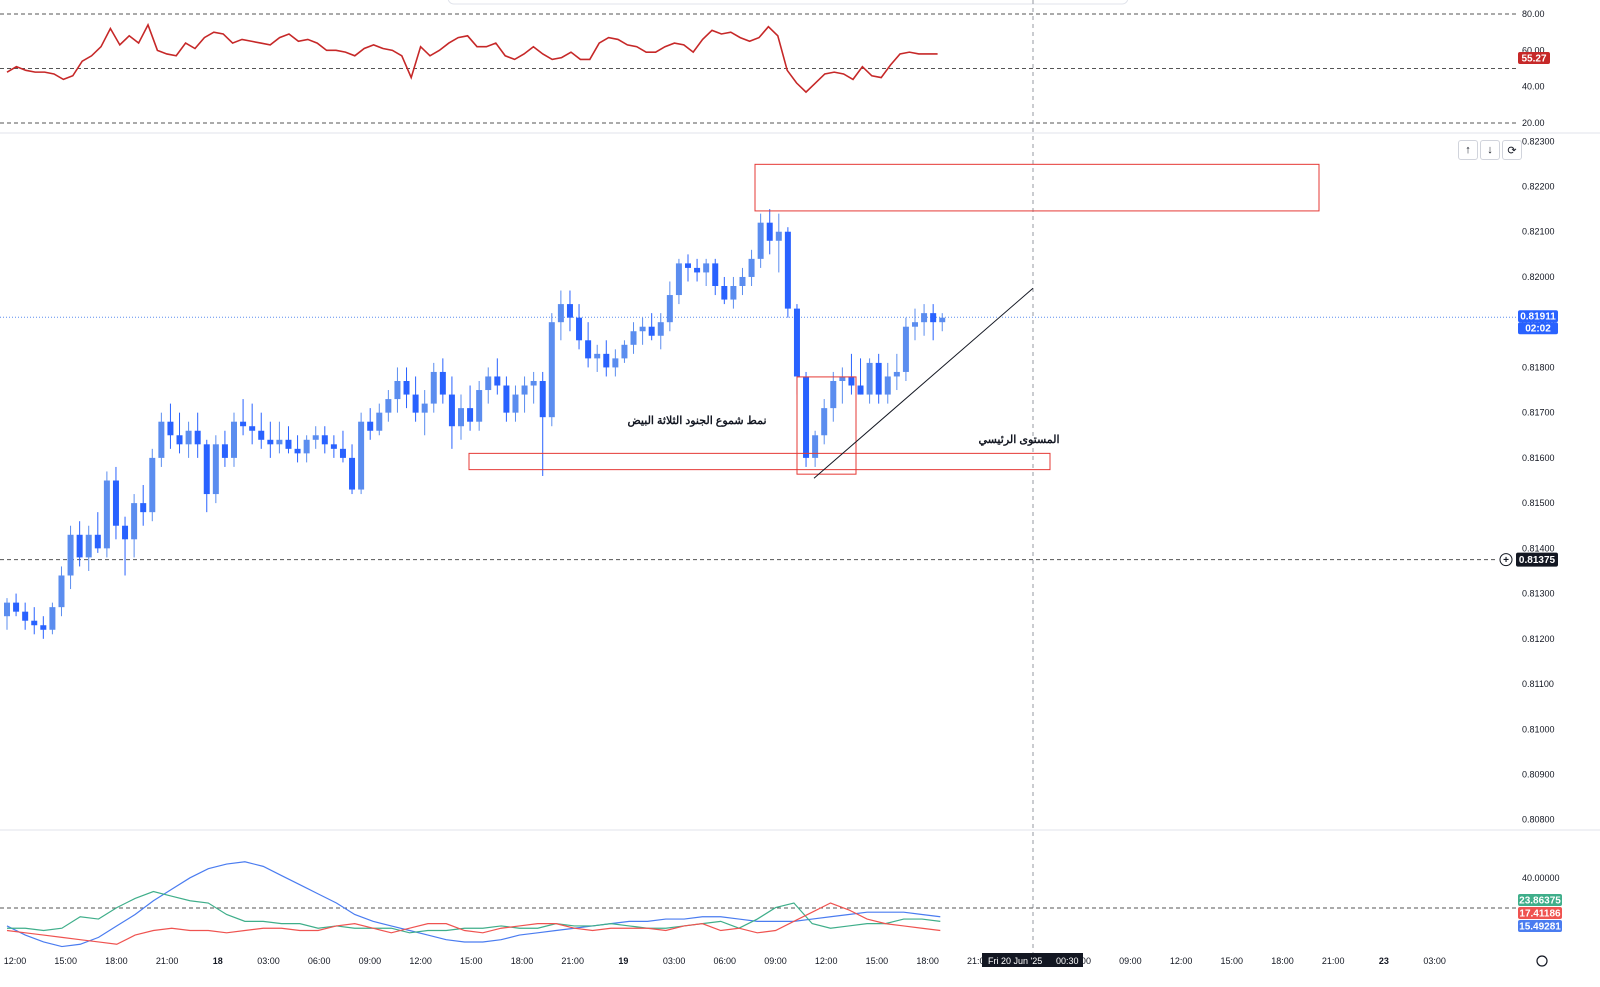  I want to click on supply-zone-rectangle, so click(1037, 187).